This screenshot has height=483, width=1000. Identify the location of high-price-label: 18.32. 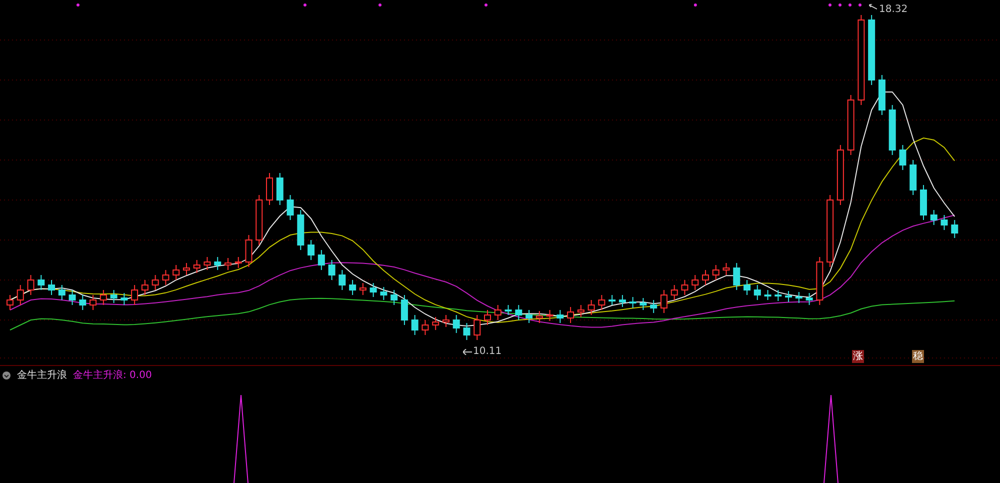
(893, 9).